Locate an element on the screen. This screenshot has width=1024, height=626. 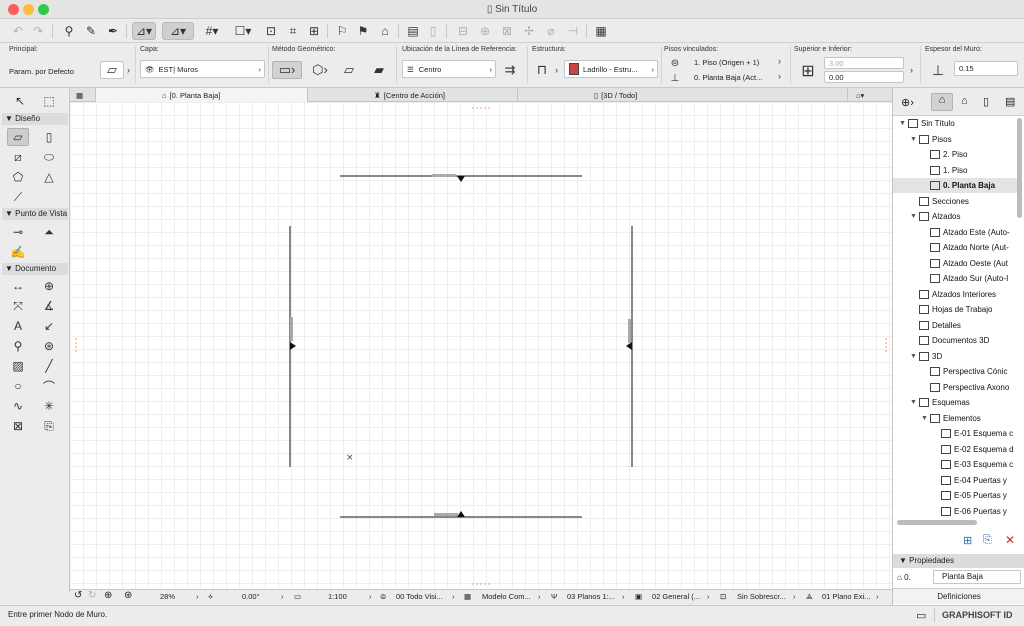
angle-value: 0.00° is located at coordinates (251, 596).